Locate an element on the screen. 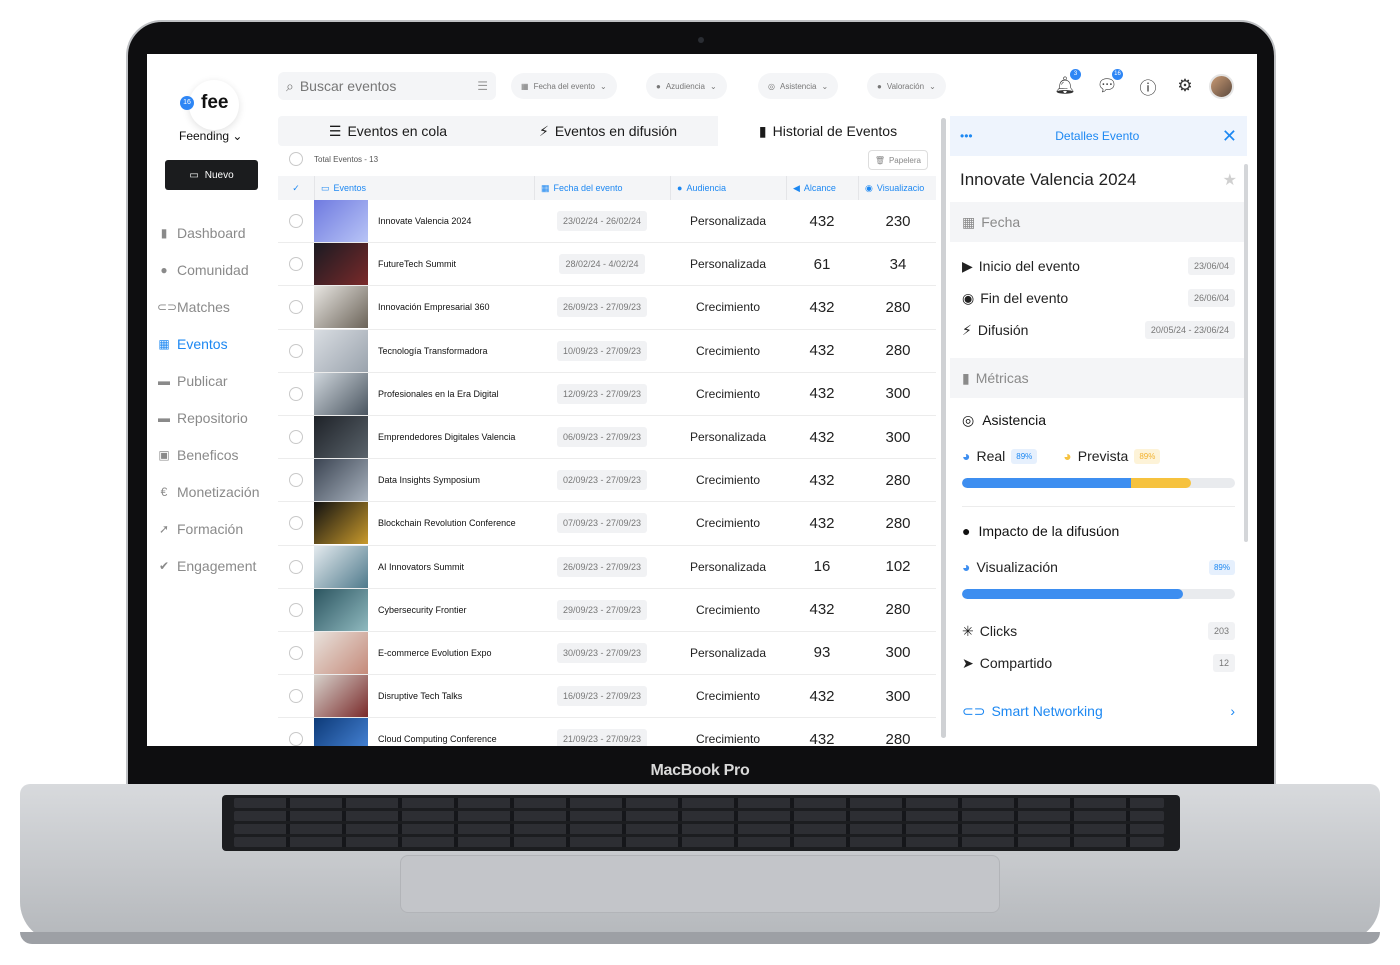 This screenshot has width=1400, height=965. sidebar-item-label: Comunidad is located at coordinates (213, 269).